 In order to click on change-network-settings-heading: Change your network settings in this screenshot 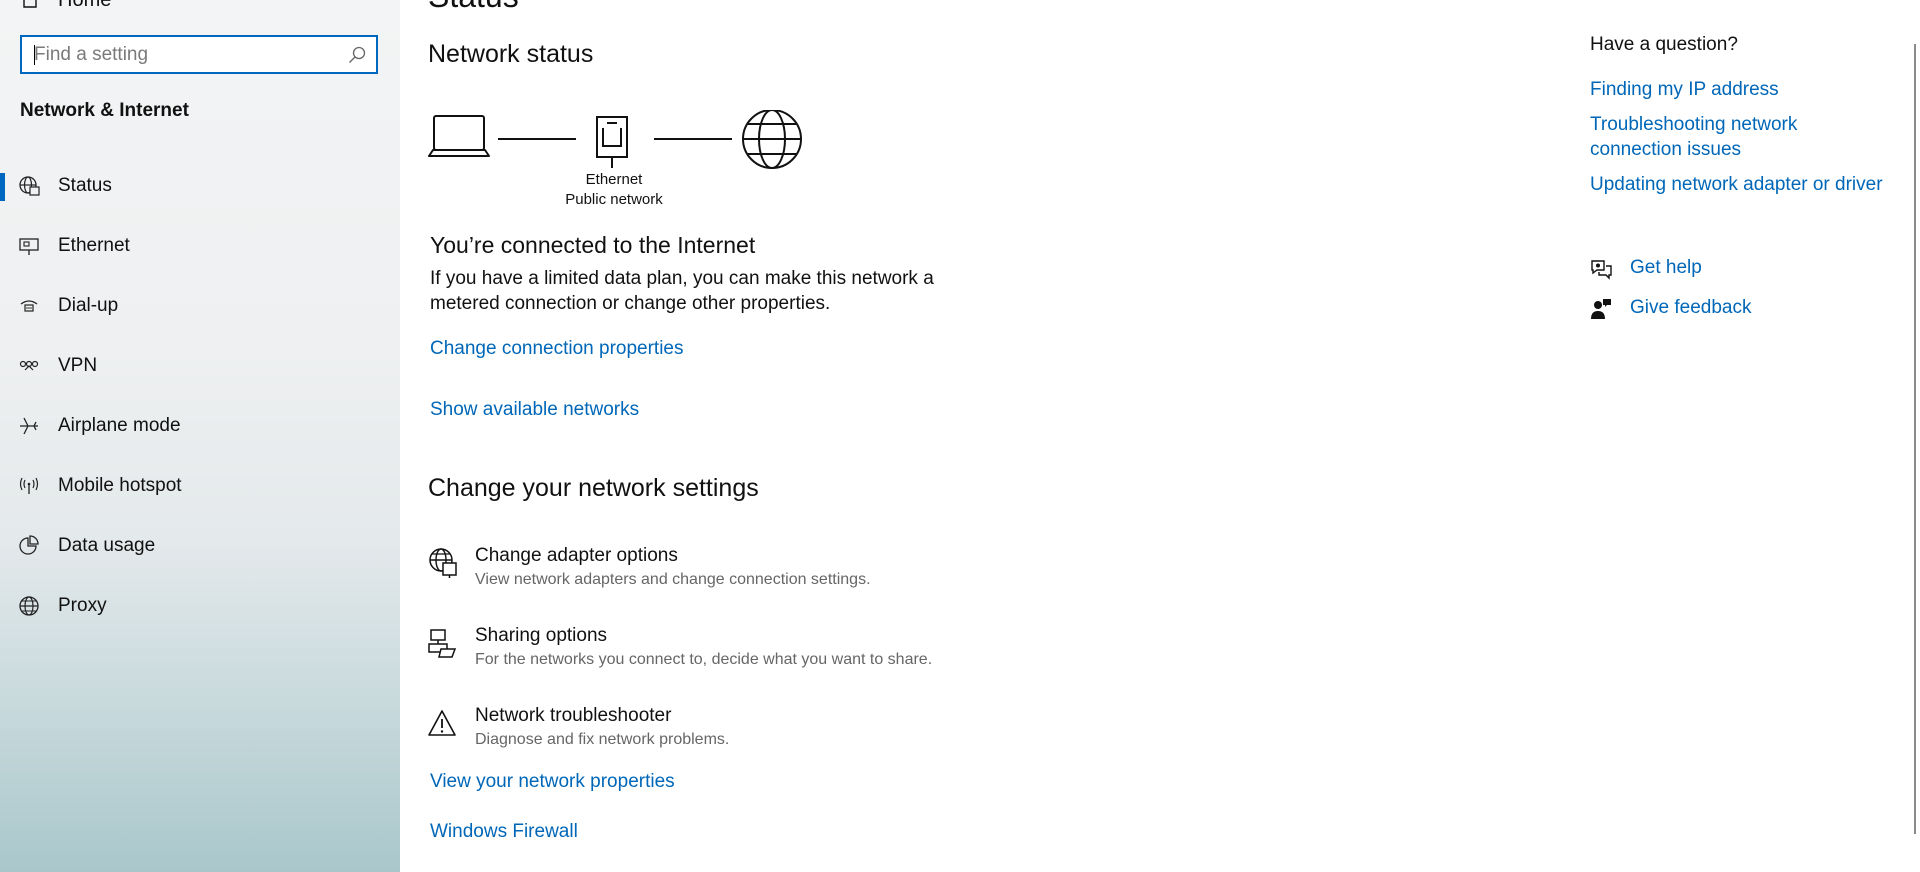, I will do `click(593, 488)`.